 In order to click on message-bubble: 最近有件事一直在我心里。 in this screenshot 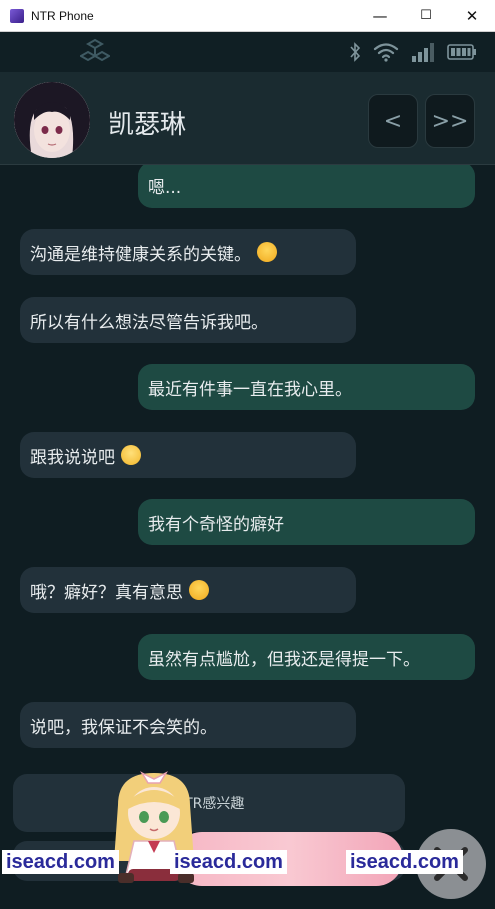, I will do `click(306, 387)`.